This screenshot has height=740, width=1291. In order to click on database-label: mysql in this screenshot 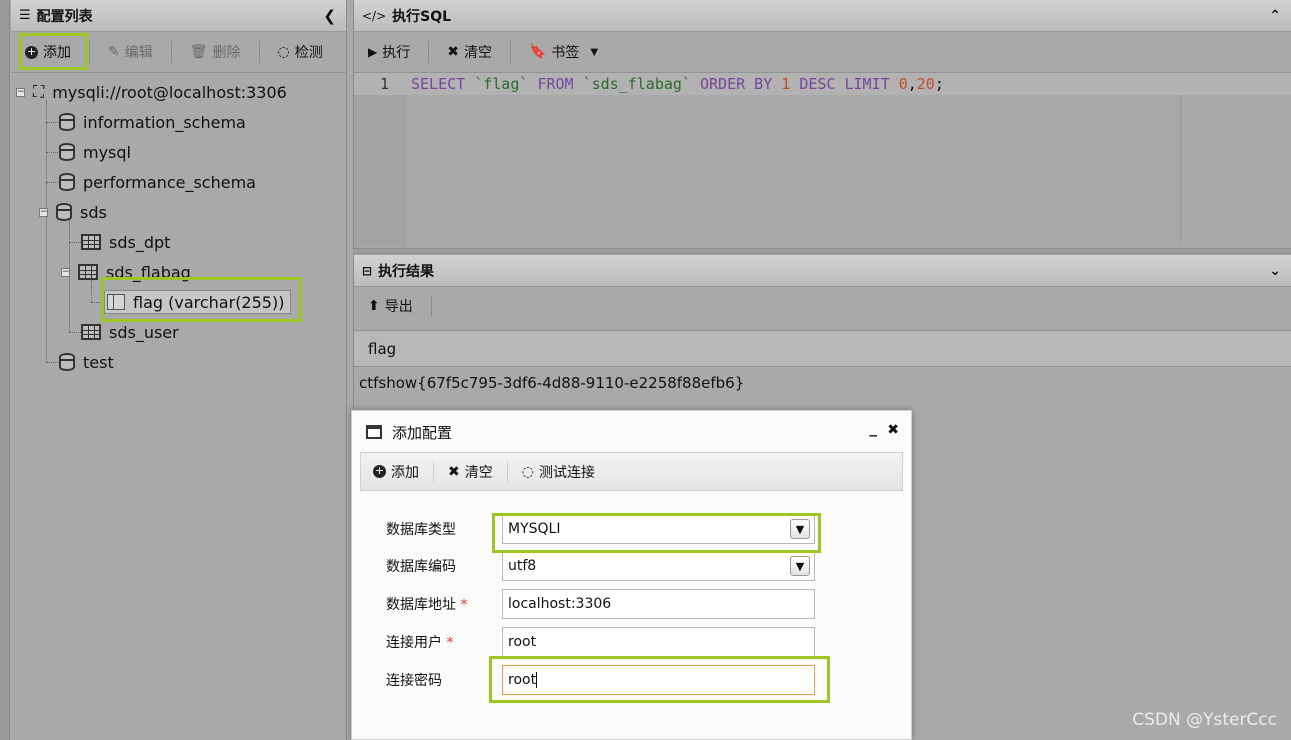, I will do `click(107, 152)`.